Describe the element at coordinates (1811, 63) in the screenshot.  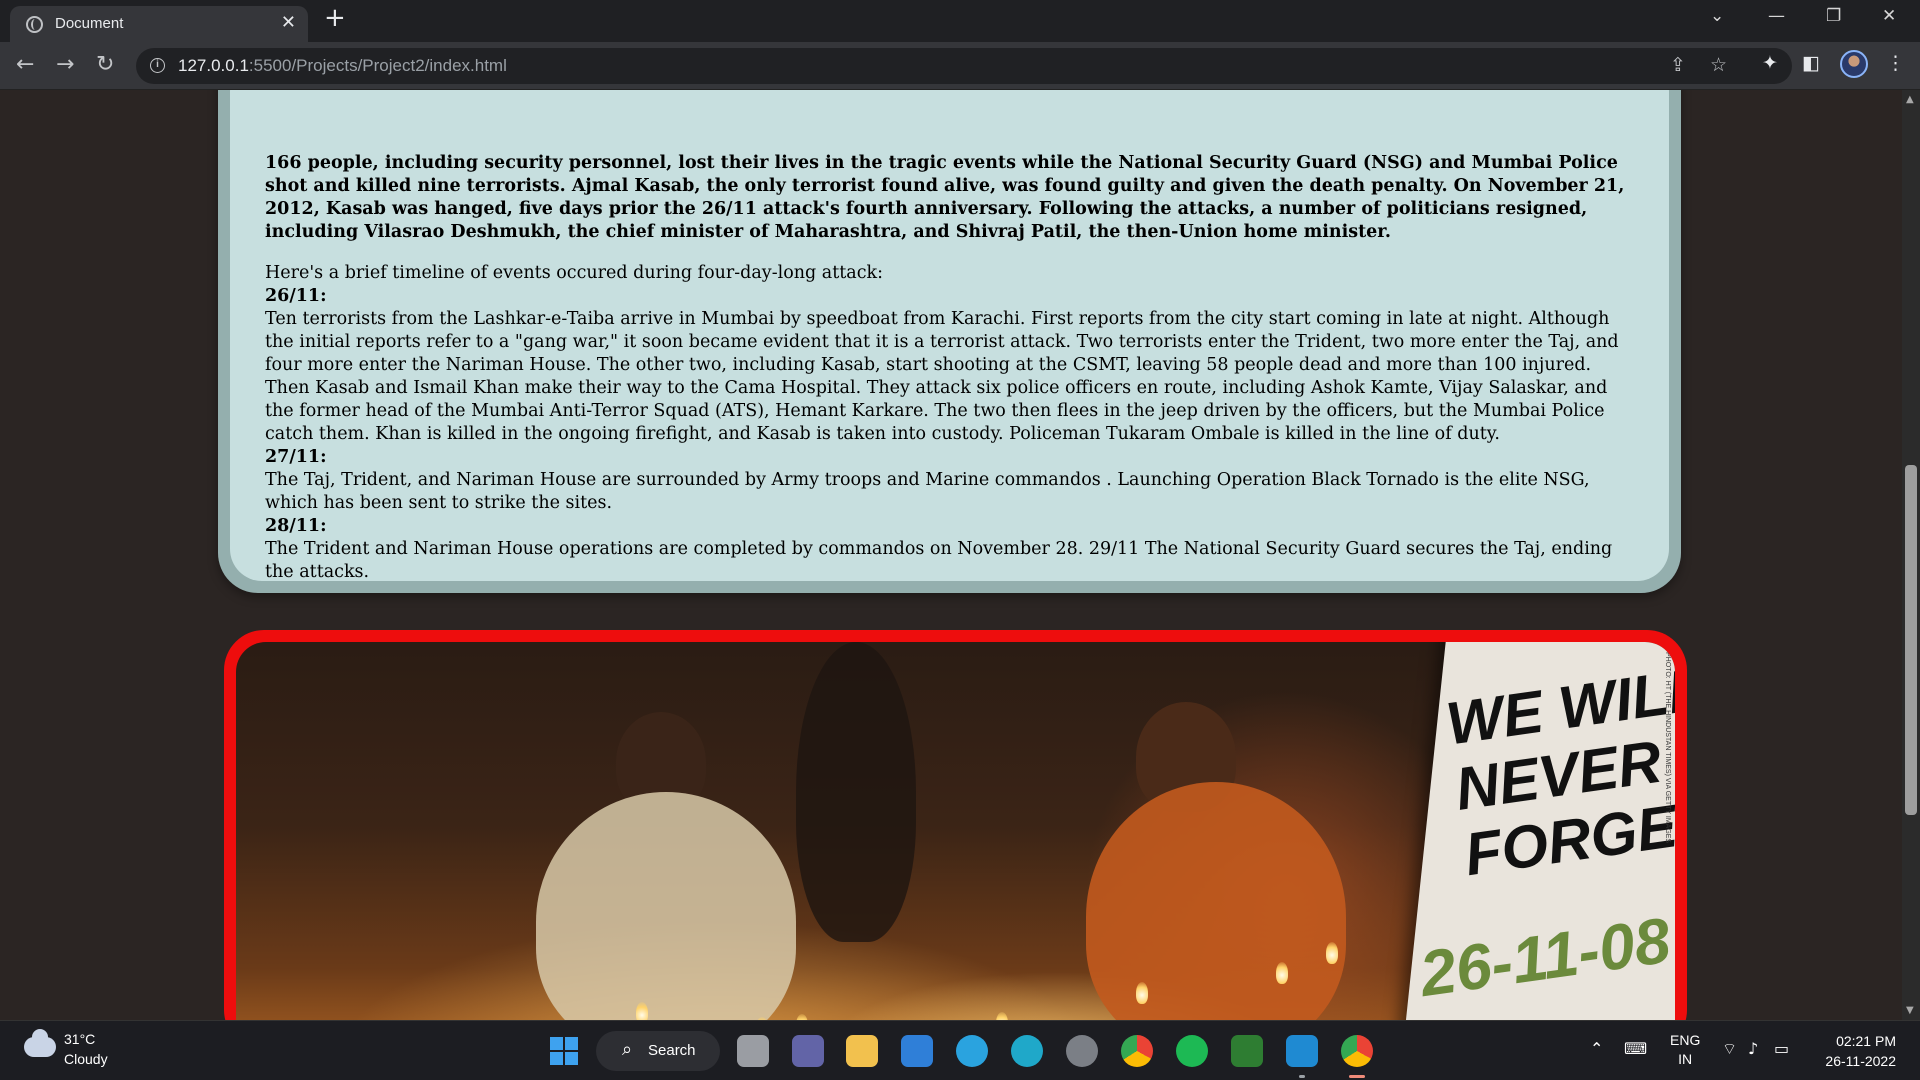
I see `side-panel-icon: ◧` at that location.